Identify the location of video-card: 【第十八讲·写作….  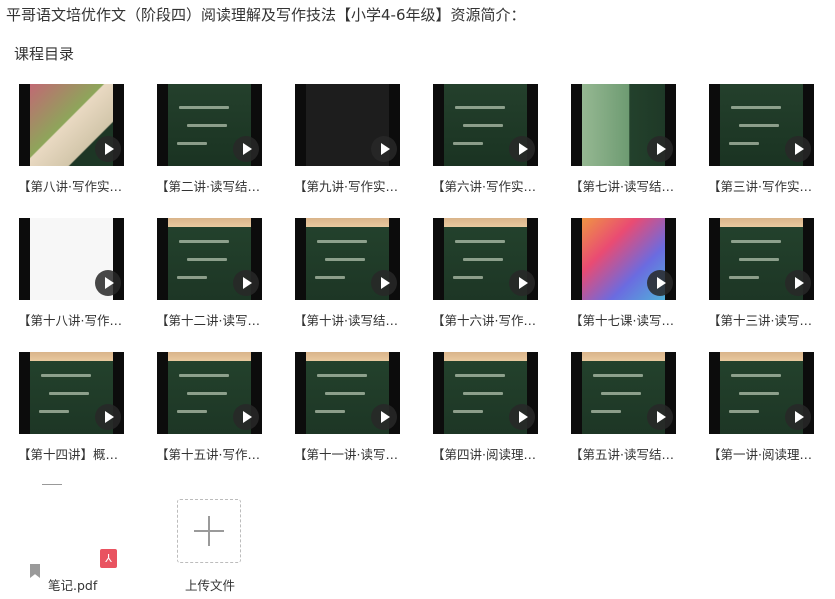
(65, 278).